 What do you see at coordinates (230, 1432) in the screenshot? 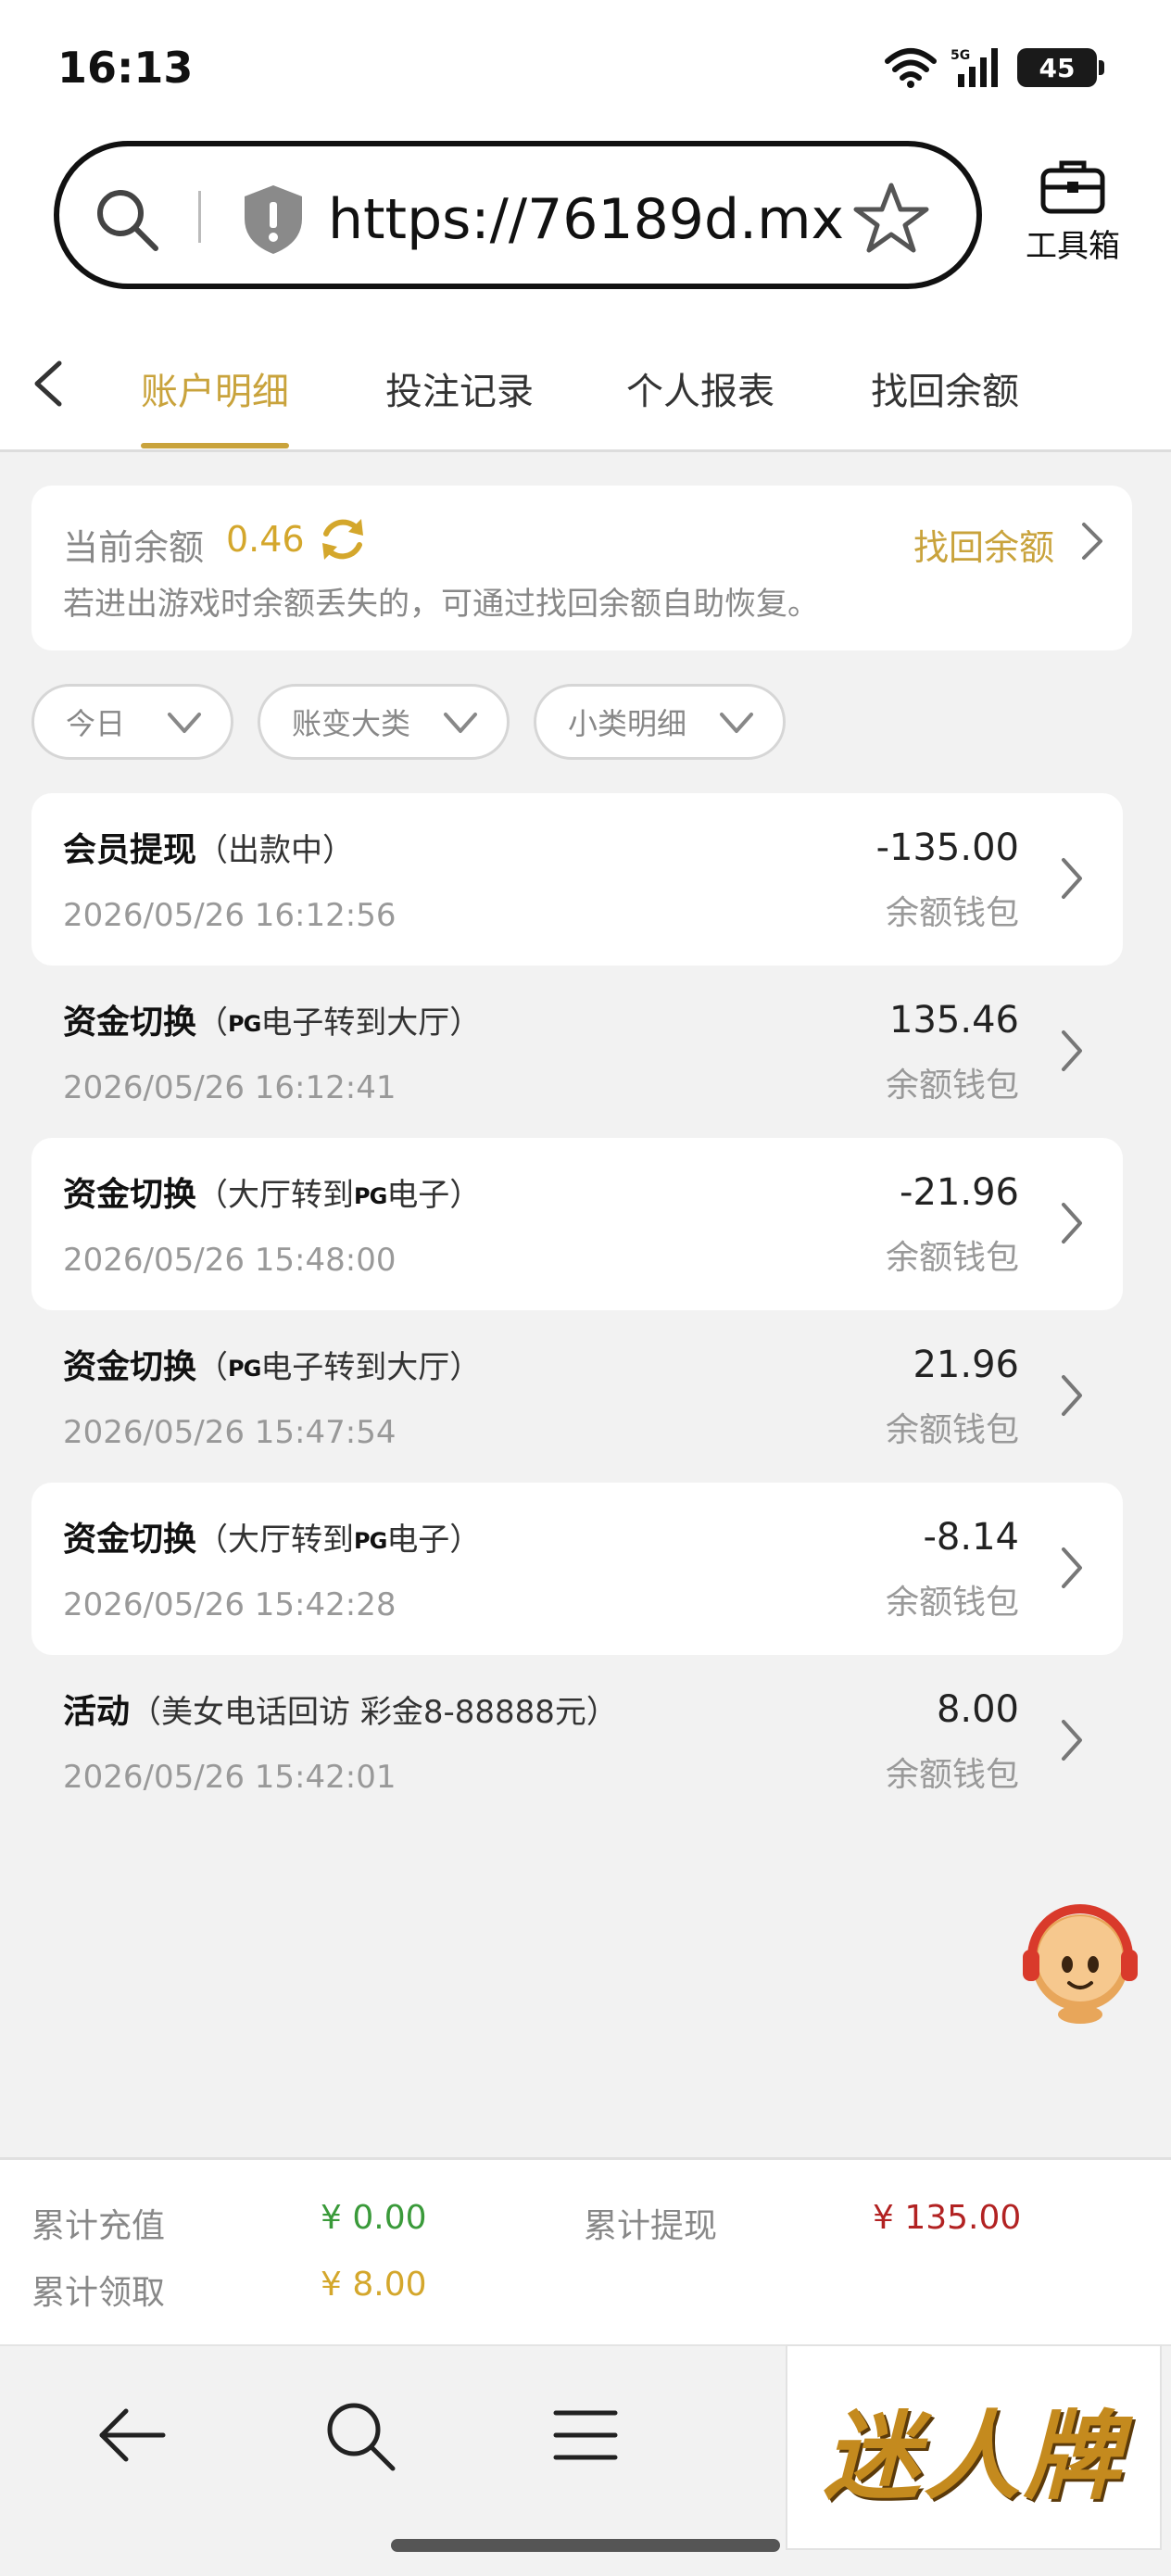
I see `transaction-date: 2026/05/26 15:47:54` at bounding box center [230, 1432].